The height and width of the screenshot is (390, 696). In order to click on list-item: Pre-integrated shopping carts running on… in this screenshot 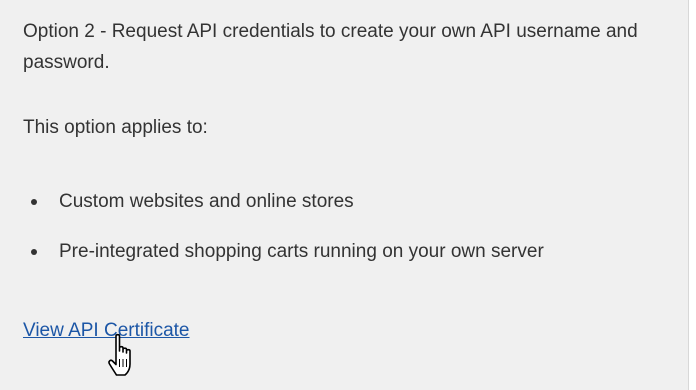, I will do `click(272, 251)`.